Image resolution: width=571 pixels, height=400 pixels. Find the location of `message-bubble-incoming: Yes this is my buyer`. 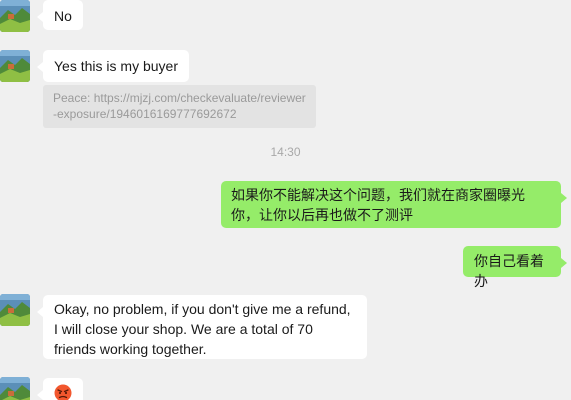

message-bubble-incoming: Yes this is my buyer is located at coordinates (113, 66).